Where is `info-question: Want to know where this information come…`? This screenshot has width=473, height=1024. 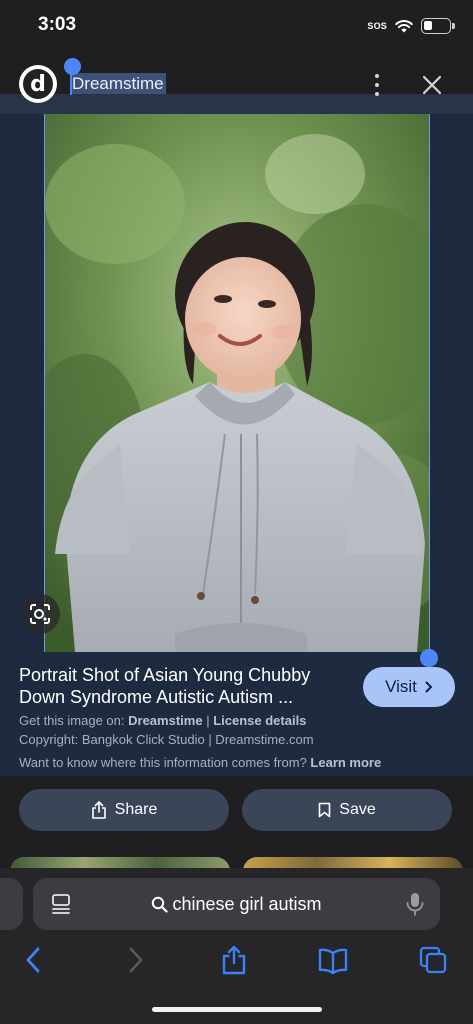 info-question: Want to know where this information come… is located at coordinates (163, 762).